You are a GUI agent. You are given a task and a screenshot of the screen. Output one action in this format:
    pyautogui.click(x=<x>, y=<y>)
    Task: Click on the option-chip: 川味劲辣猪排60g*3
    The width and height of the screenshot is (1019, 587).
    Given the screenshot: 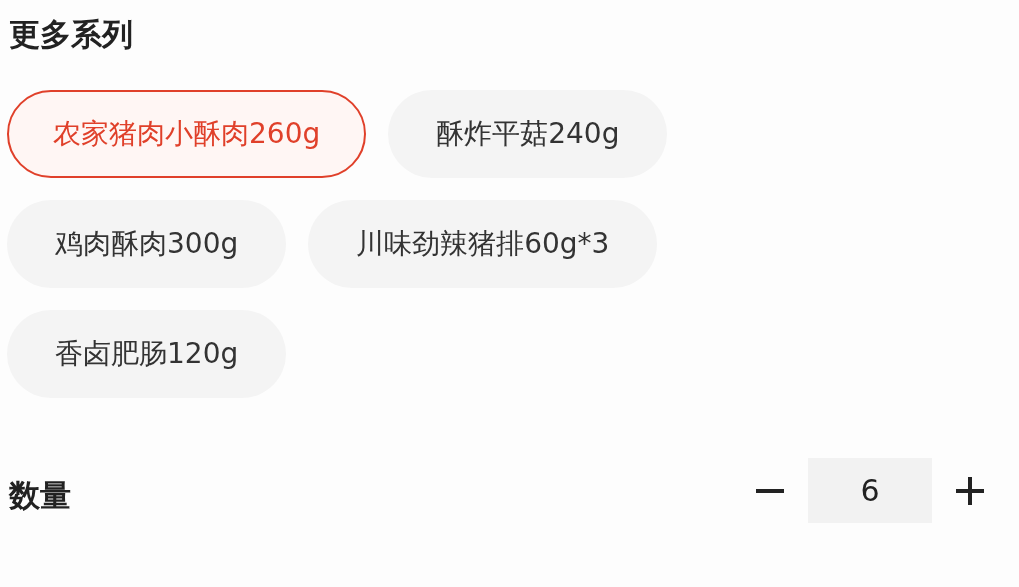 What is the action you would take?
    pyautogui.click(x=483, y=244)
    